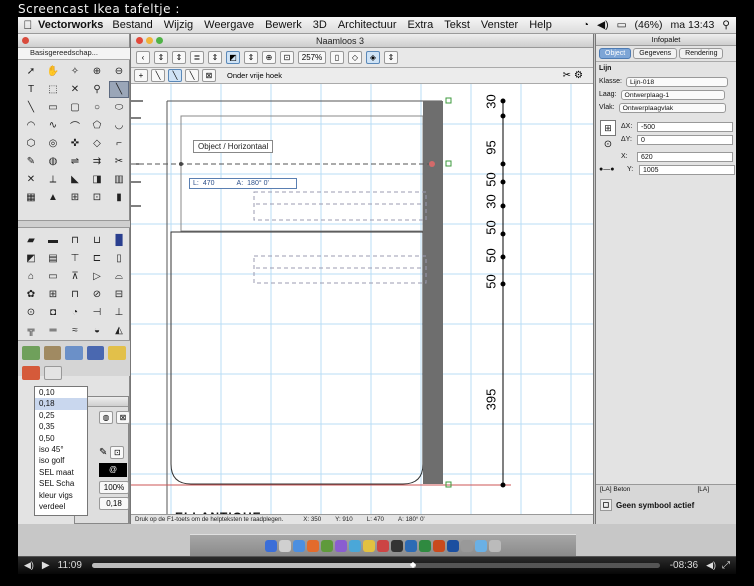  What do you see at coordinates (53, 143) in the screenshot?
I see `spiral-tool-icon: ◎` at bounding box center [53, 143].